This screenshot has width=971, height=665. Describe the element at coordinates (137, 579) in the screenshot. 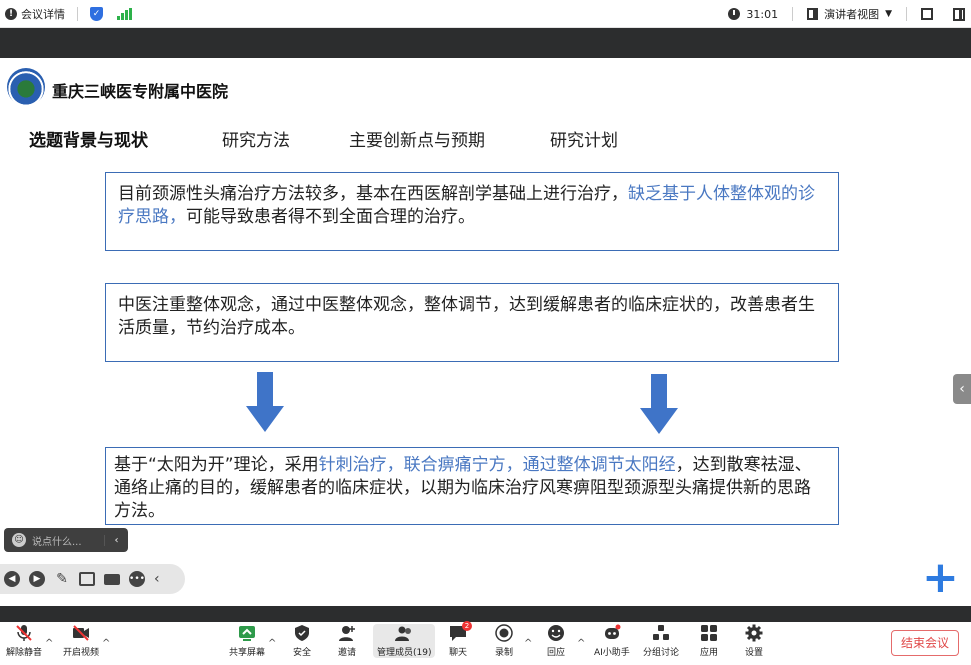

I see `more-icon: •••` at that location.